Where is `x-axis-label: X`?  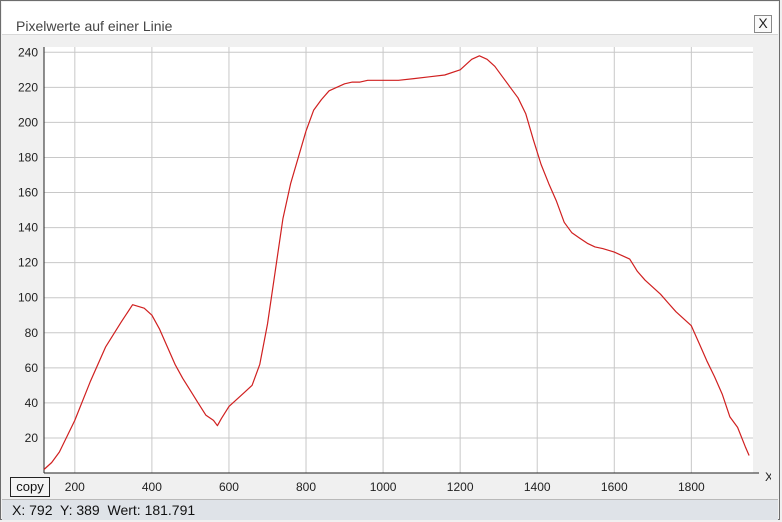
x-axis-label: X is located at coordinates (768, 477).